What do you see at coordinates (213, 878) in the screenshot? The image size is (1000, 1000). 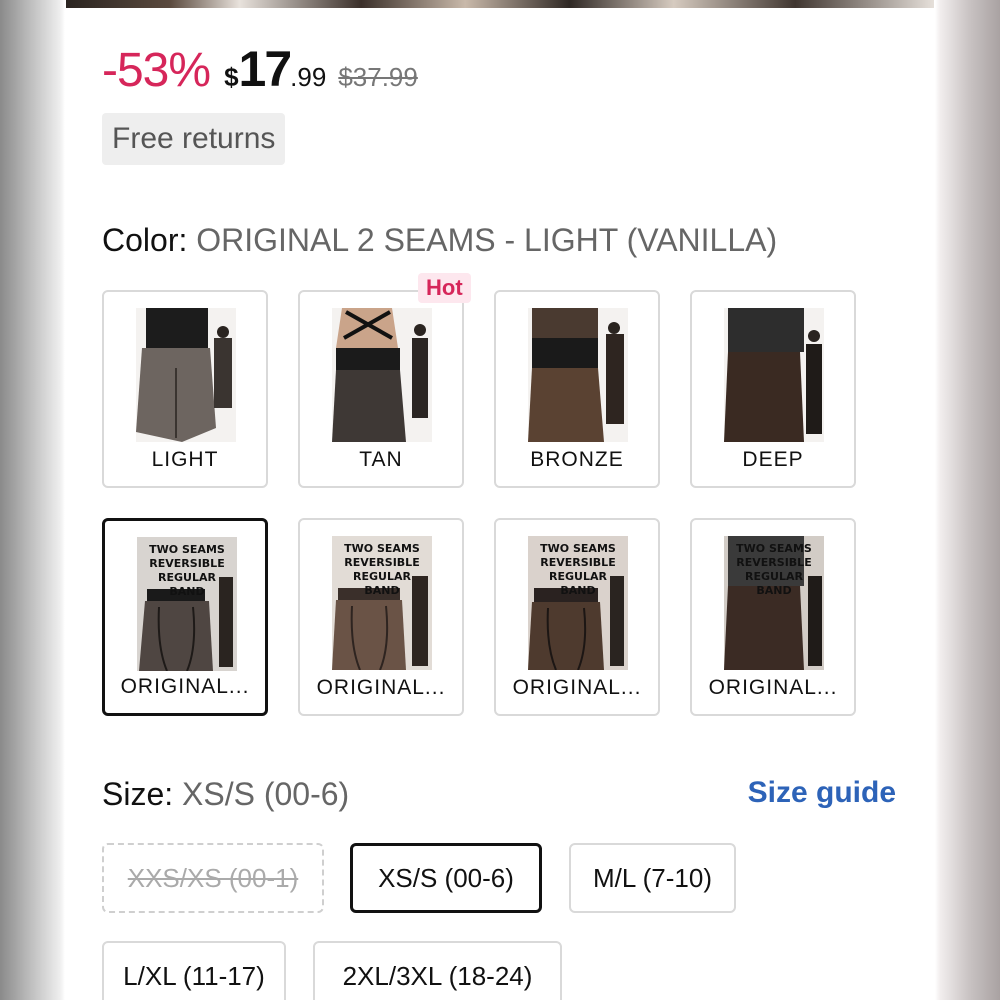 I see `size-option-xxs-xs: XXS/XS (00-1)` at bounding box center [213, 878].